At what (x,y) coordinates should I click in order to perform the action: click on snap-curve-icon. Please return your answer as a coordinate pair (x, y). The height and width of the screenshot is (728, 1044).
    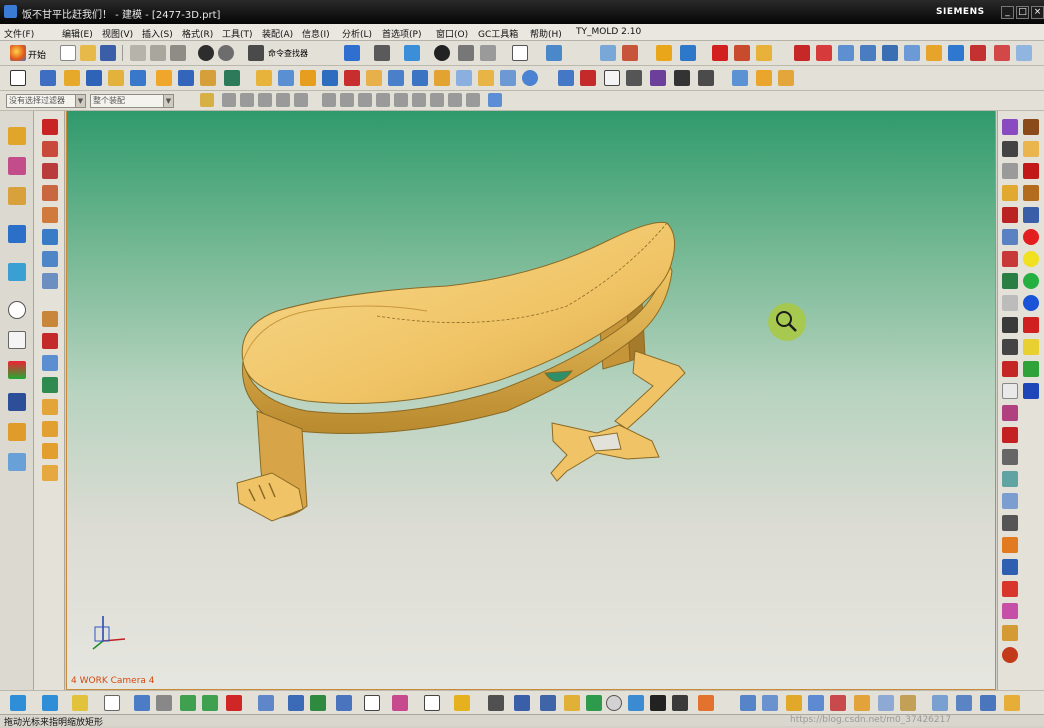
    Looking at the image, I should click on (365, 100).